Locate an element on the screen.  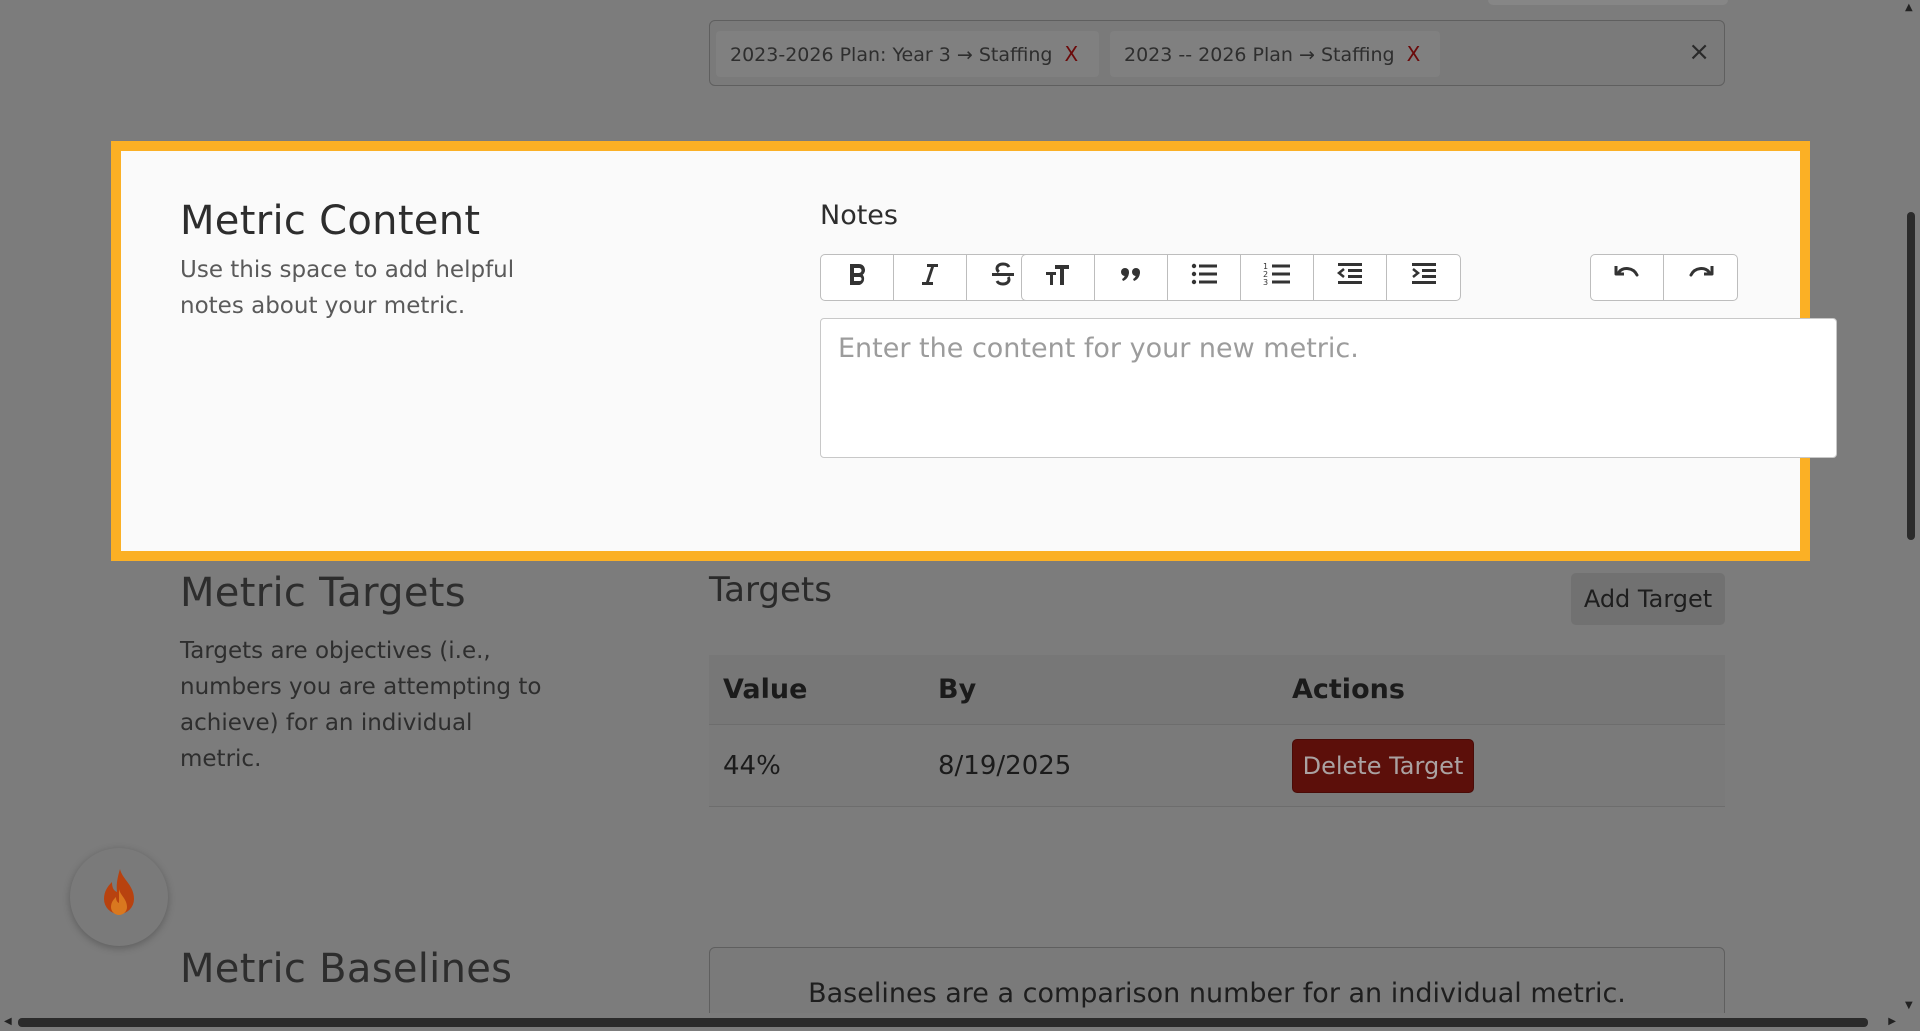
outdent-icon is located at coordinates (1350, 277).